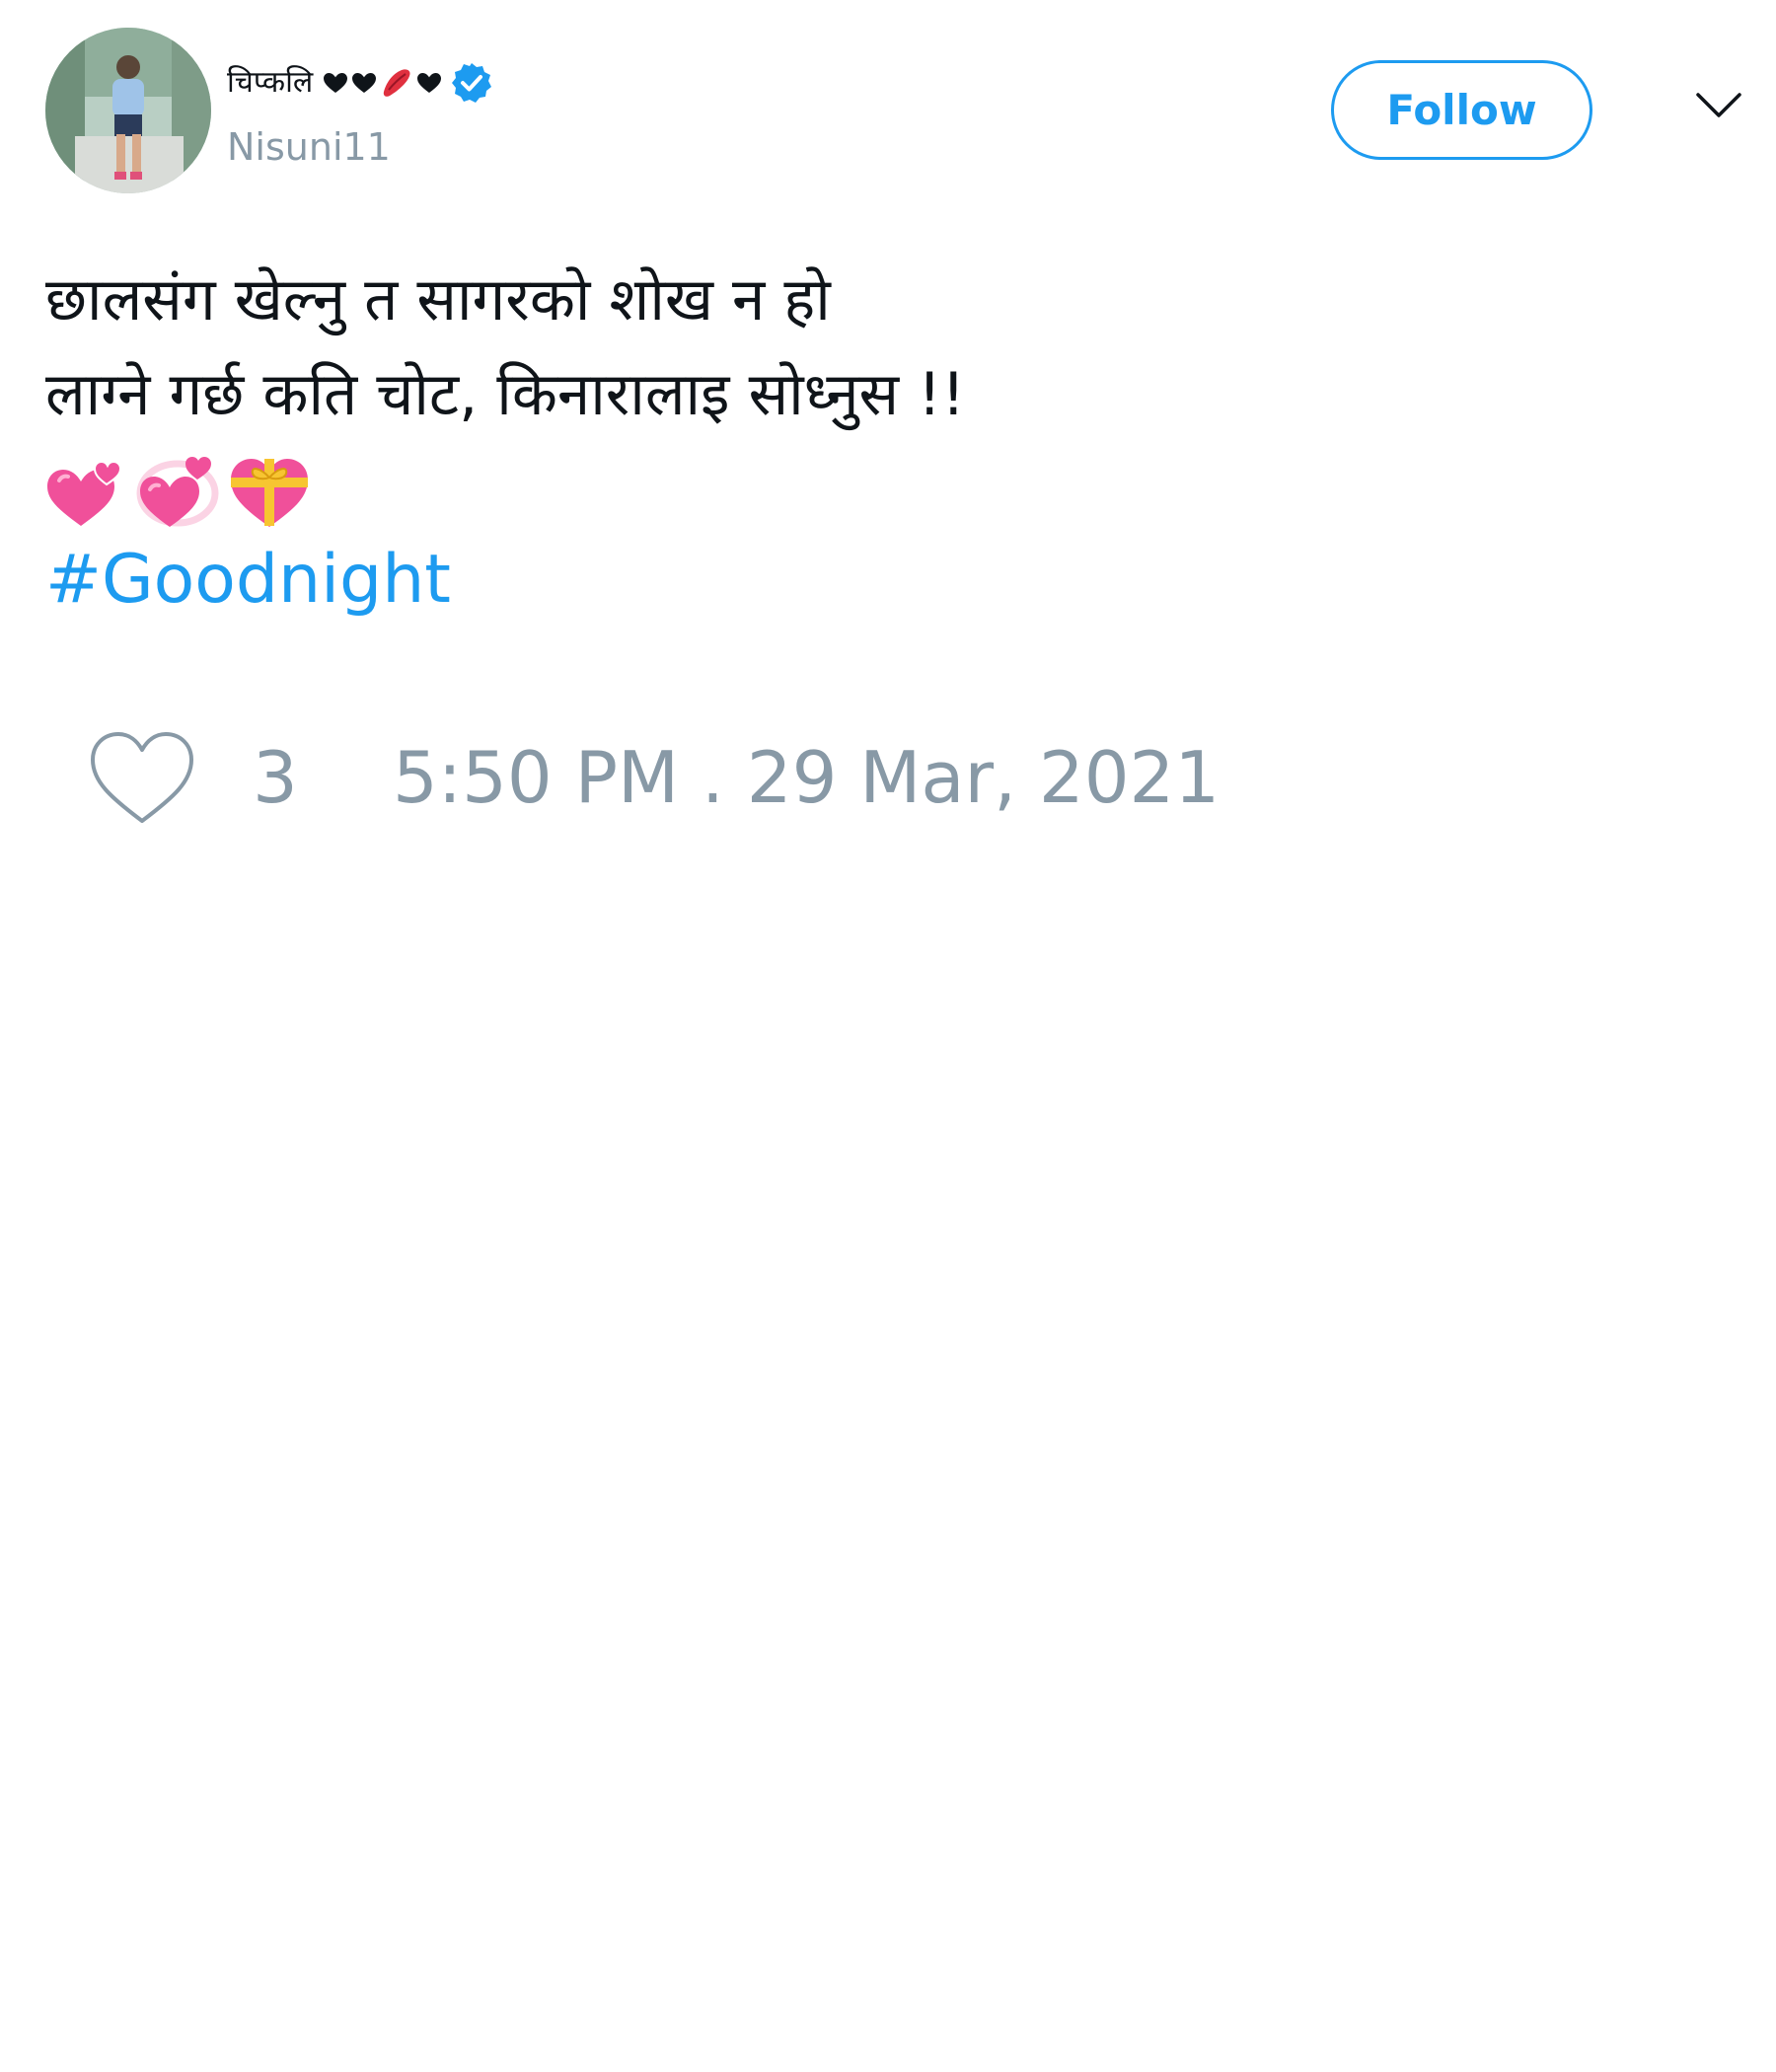  Describe the element at coordinates (85, 493) in the screenshot. I see `two-hearts-icon` at that location.